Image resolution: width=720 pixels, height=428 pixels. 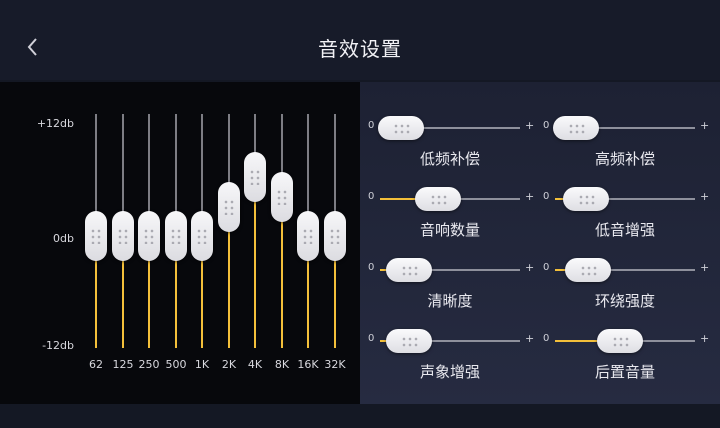 What do you see at coordinates (450, 301) in the screenshot?
I see `effect-label: 清晰度` at bounding box center [450, 301].